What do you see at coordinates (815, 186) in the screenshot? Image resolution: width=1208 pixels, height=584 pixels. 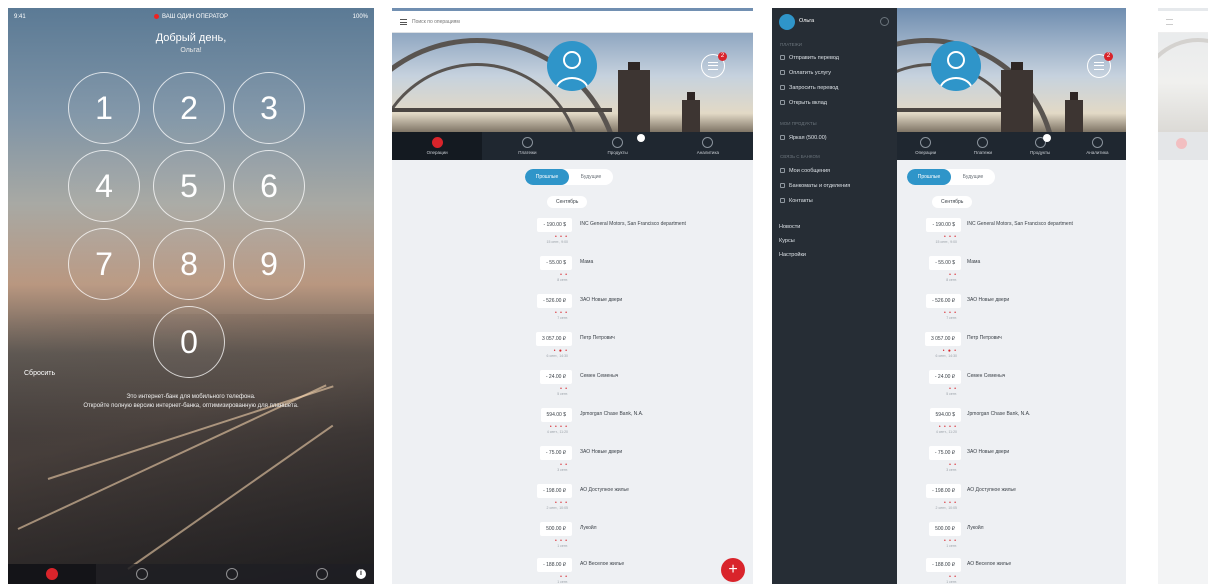 I see `drawer-item-atms: Банкоматы и отделения` at bounding box center [815, 186].